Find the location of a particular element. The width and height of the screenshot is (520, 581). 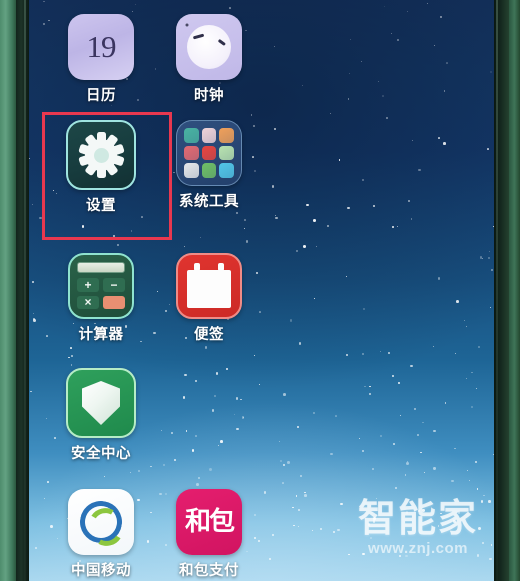

folder-icon is located at coordinates (209, 153).